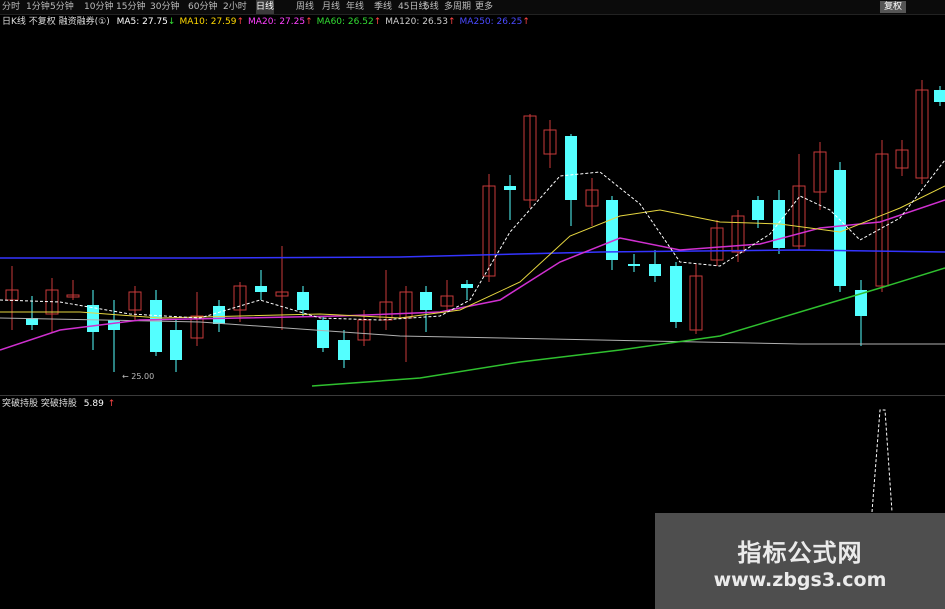 The image size is (945, 609). I want to click on low-price-value: 25.00, so click(143, 376).